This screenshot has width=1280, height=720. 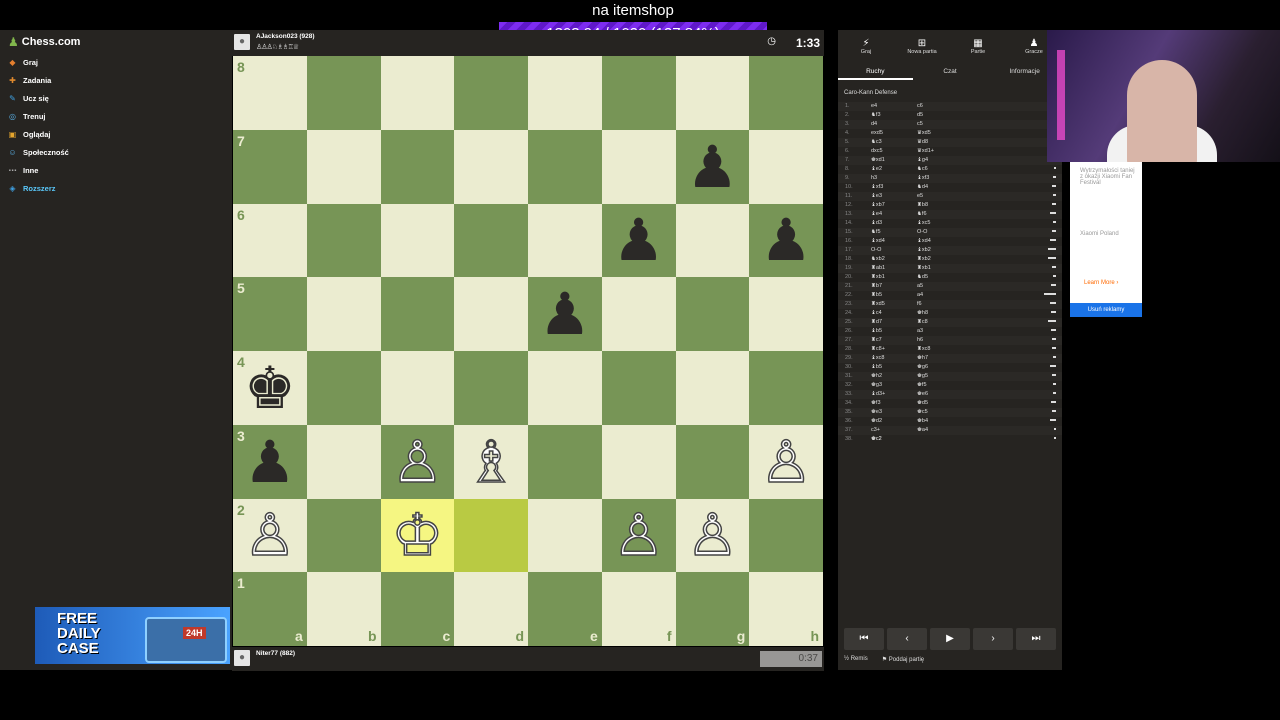 I want to click on square-d8, so click(x=491, y=93).